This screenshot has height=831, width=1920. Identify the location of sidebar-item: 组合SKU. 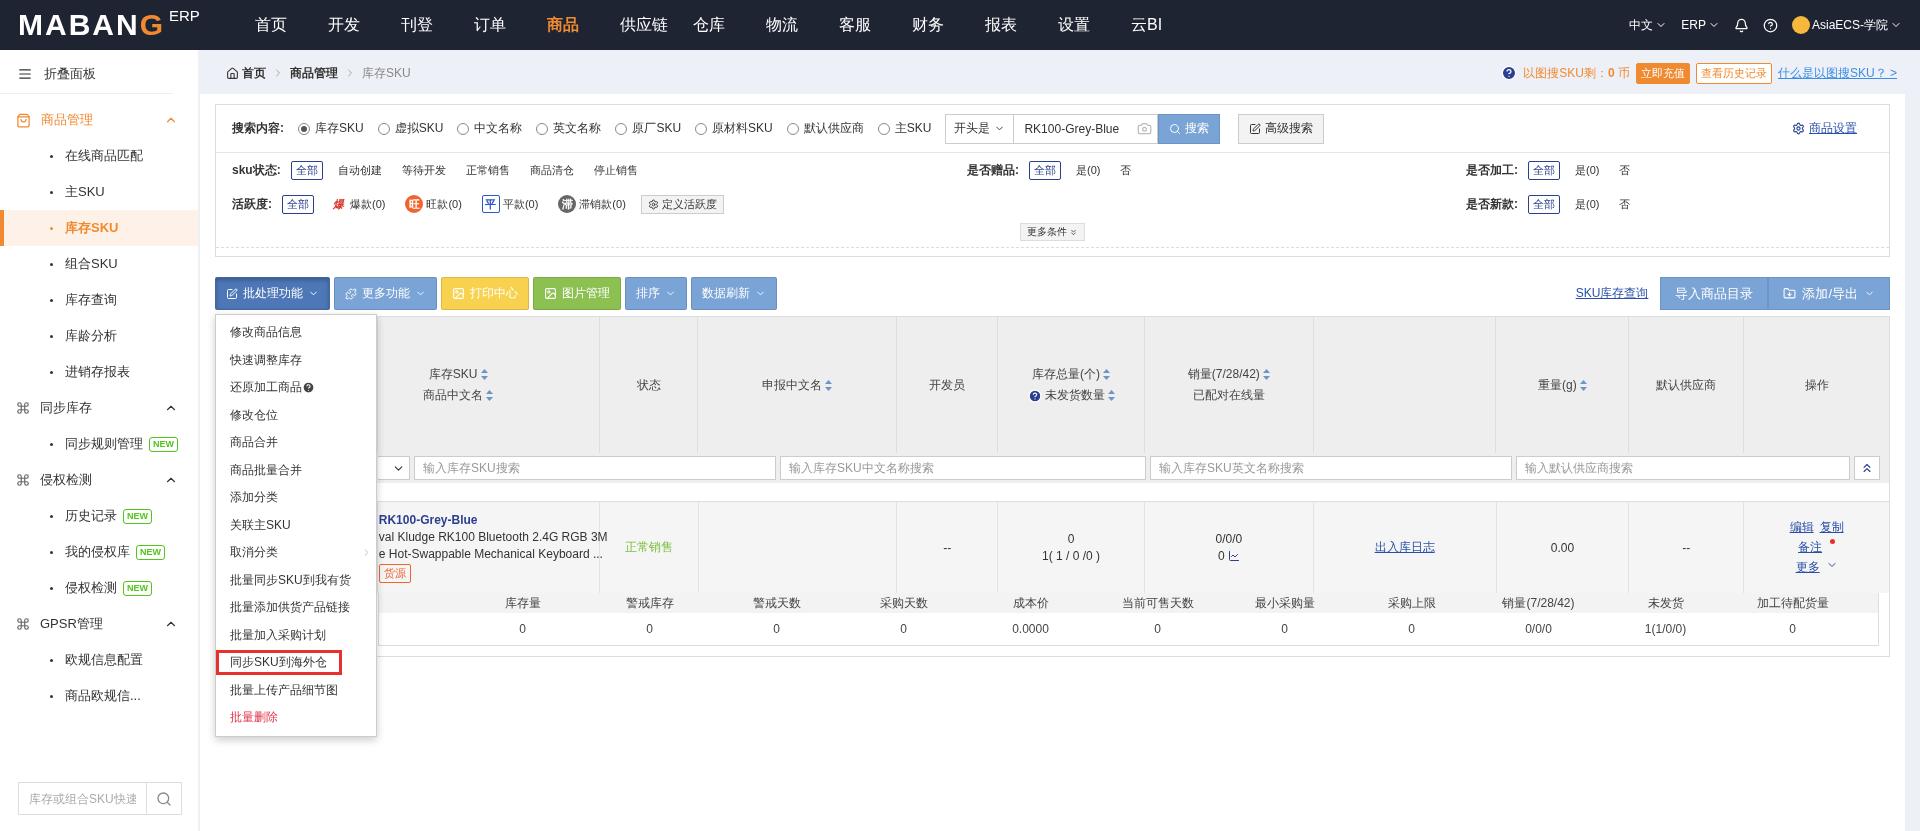
(99, 264).